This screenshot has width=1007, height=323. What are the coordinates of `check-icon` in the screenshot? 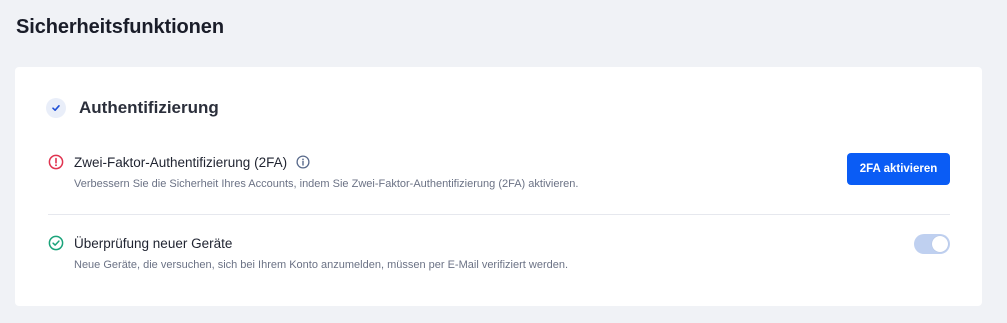 It's located at (56, 108).